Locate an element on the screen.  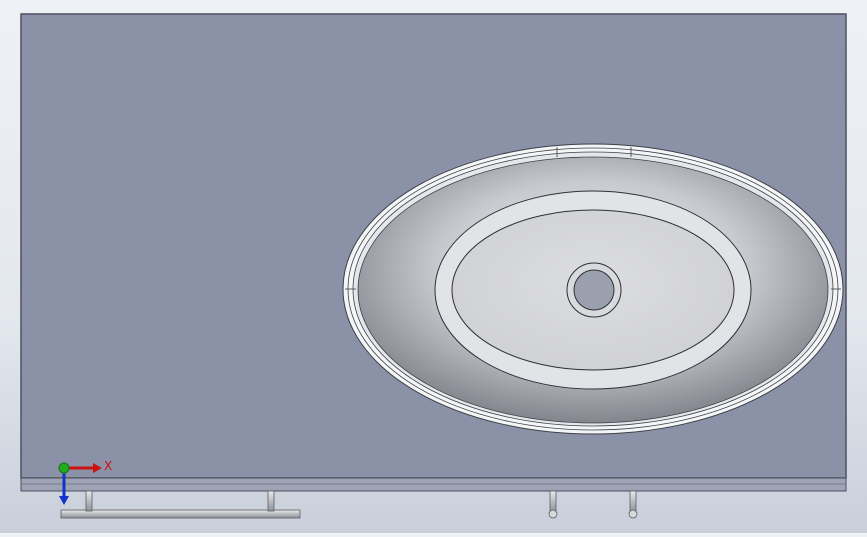
pipe-assembly-left is located at coordinates (180, 504).